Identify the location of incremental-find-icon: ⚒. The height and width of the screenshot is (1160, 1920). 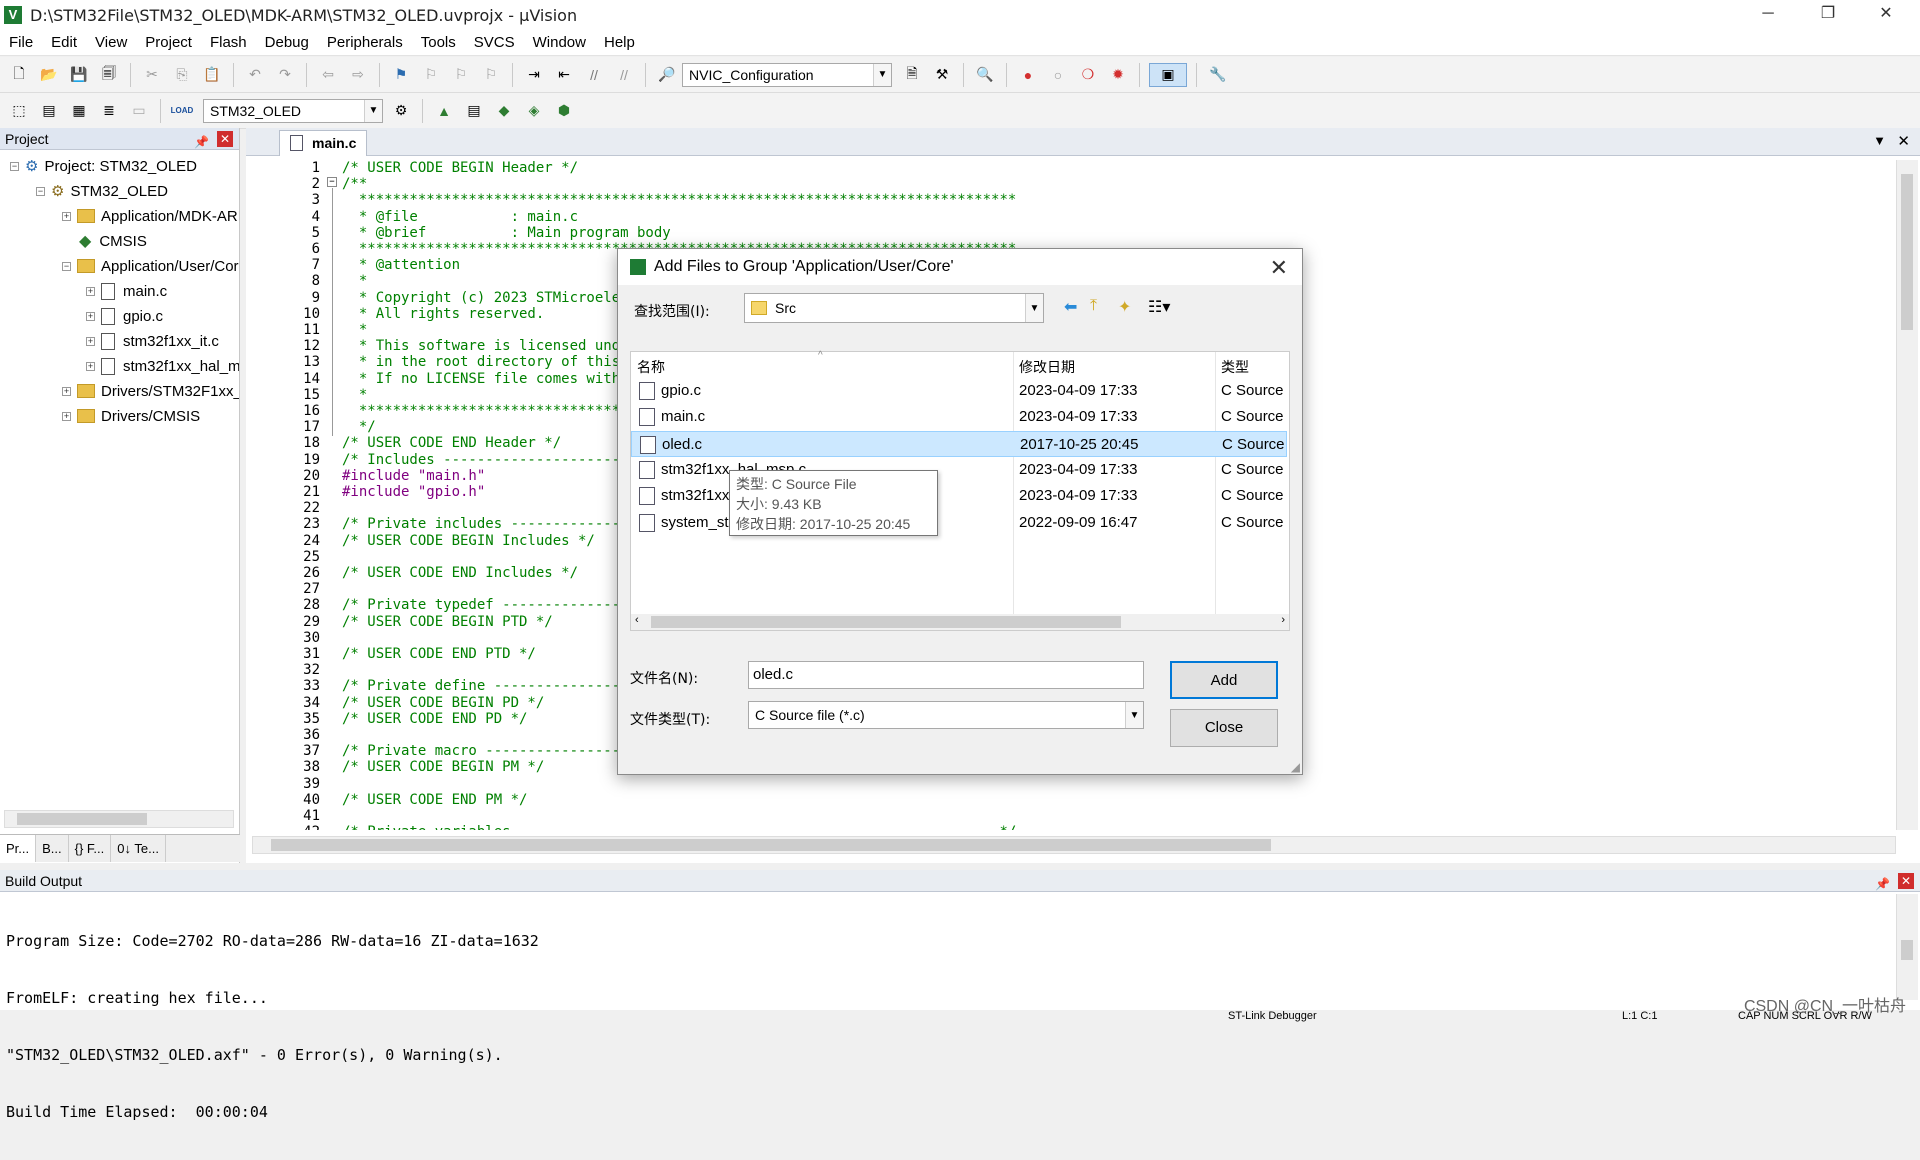
(942, 75).